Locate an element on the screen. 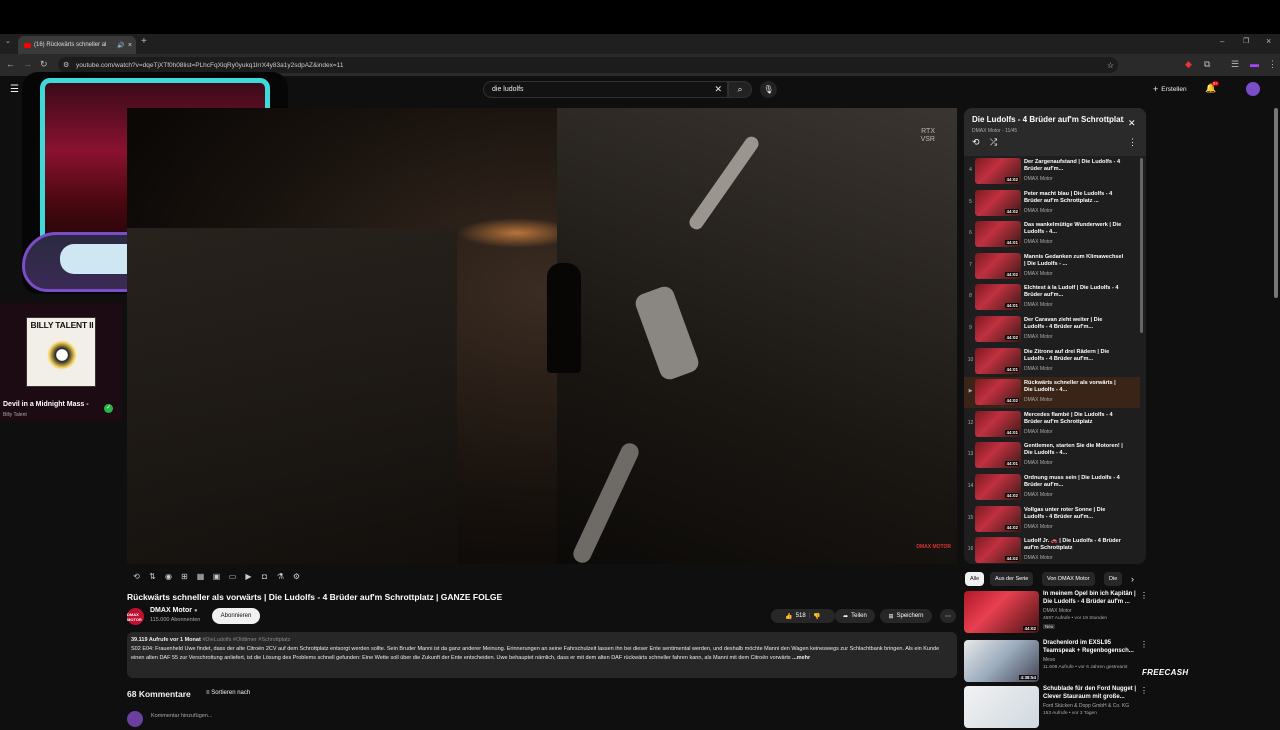 This screenshot has height=730, width=1280. loop-playlist-icon: ⟲ is located at coordinates (976, 142).